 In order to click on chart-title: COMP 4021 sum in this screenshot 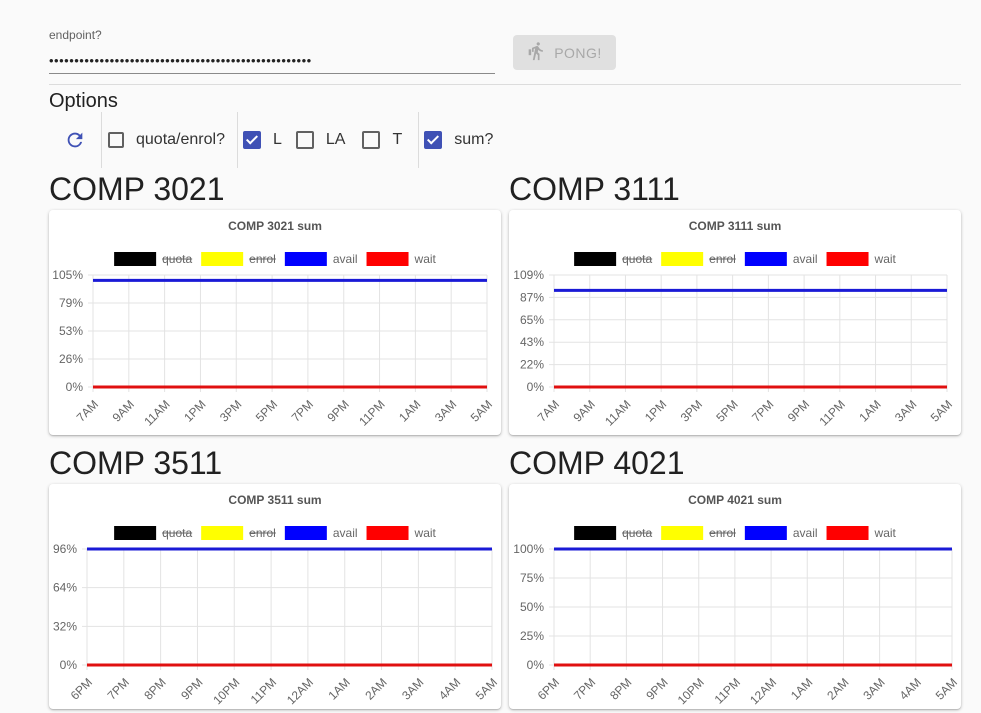, I will do `click(735, 500)`.